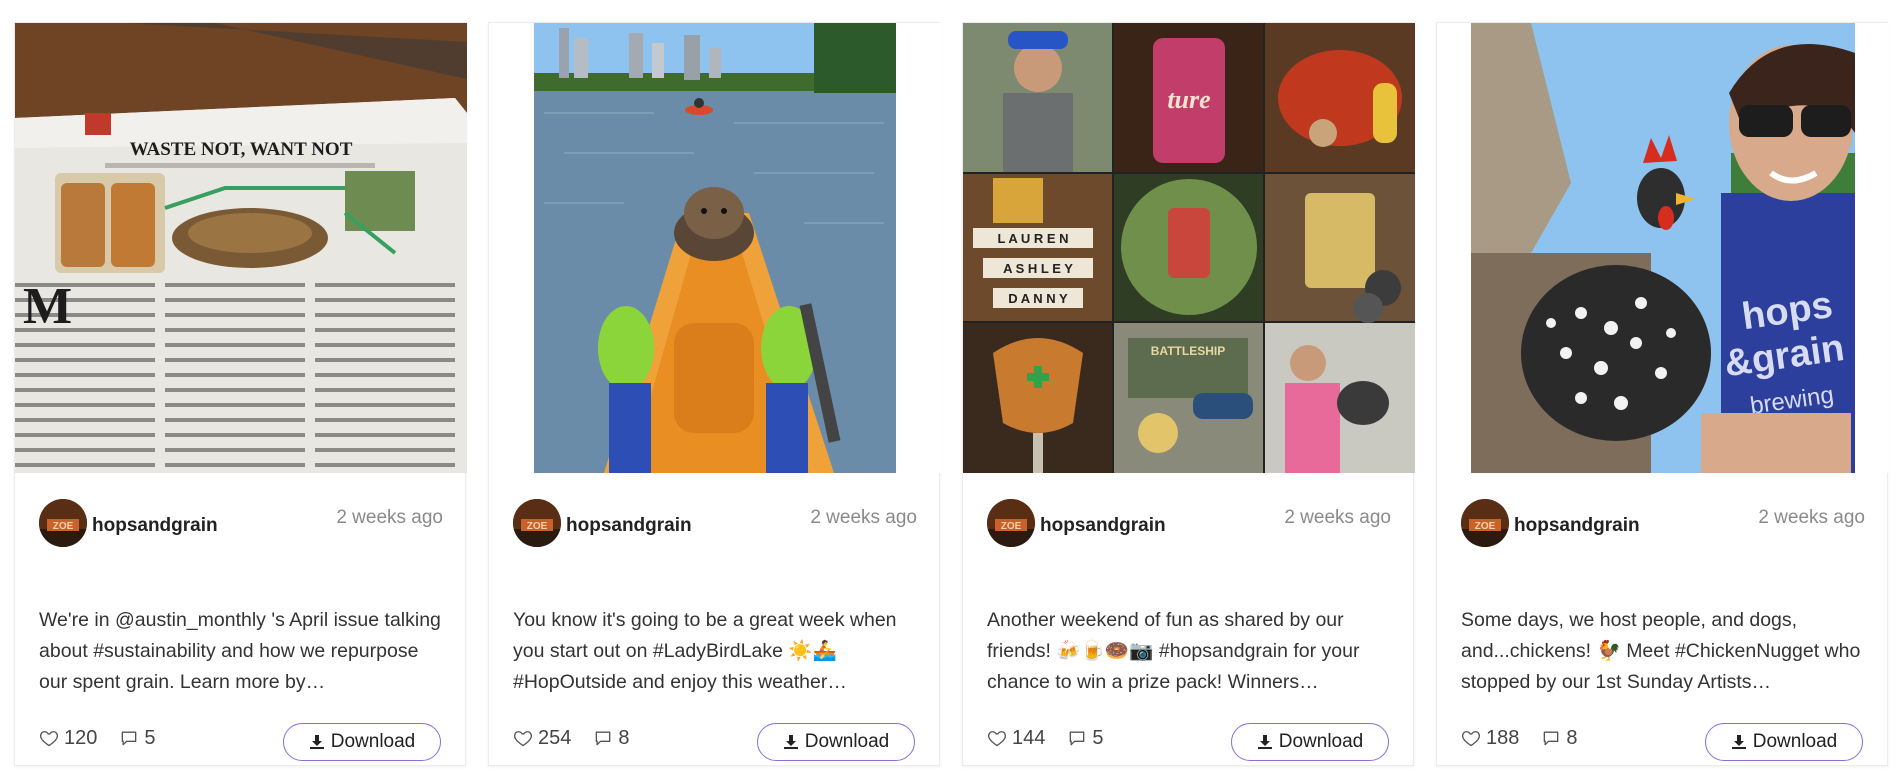  Describe the element at coordinates (1188, 351) in the screenshot. I see `svg-text: BATTLESHIP` at that location.